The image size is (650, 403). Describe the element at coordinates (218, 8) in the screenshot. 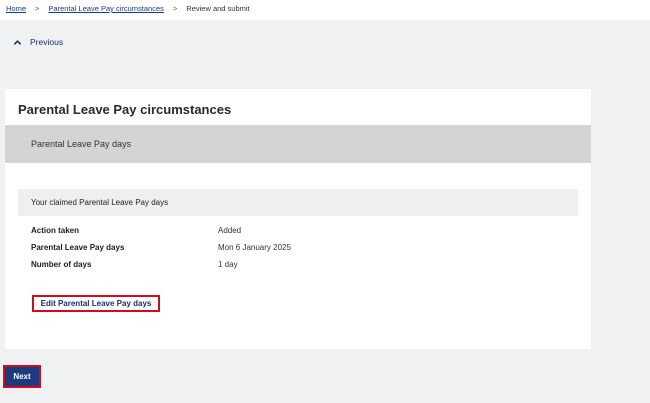

I see `breadcrumb-current-page: Review and submit` at that location.